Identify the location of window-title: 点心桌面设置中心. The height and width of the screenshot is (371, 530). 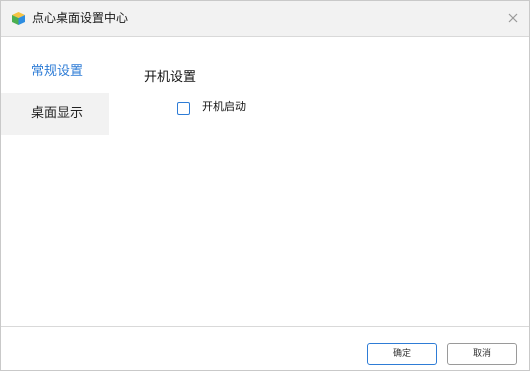
(80, 18).